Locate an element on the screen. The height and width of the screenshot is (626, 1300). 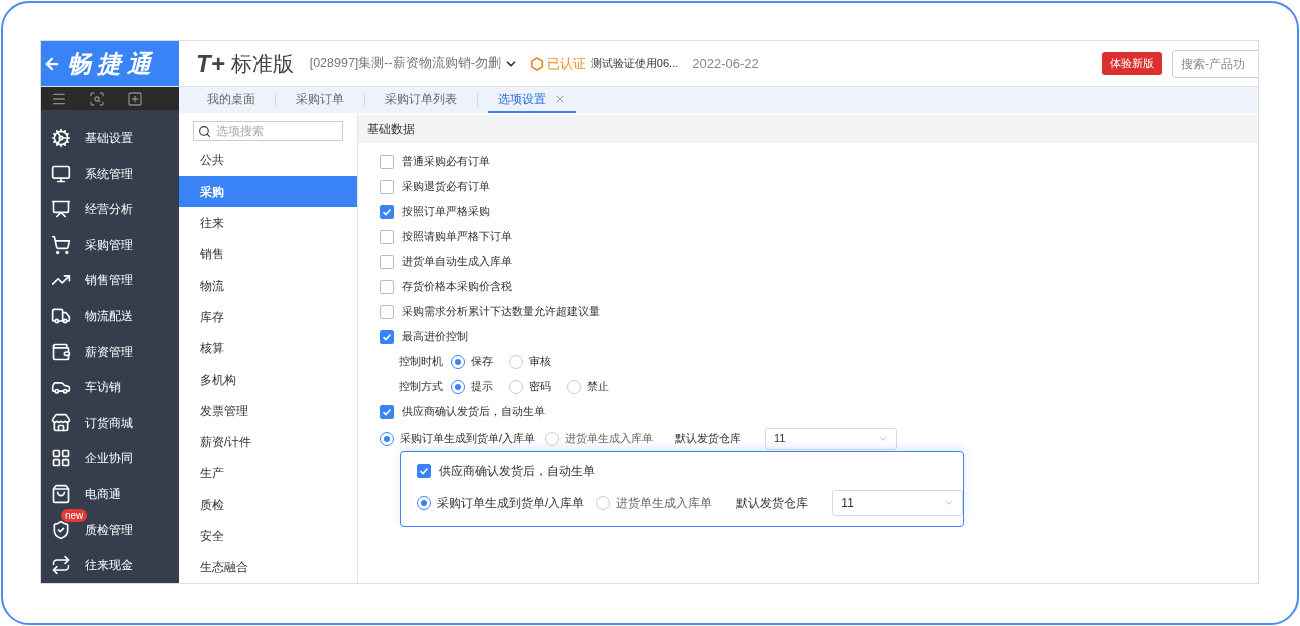
category-item: 采购 is located at coordinates (268, 192).